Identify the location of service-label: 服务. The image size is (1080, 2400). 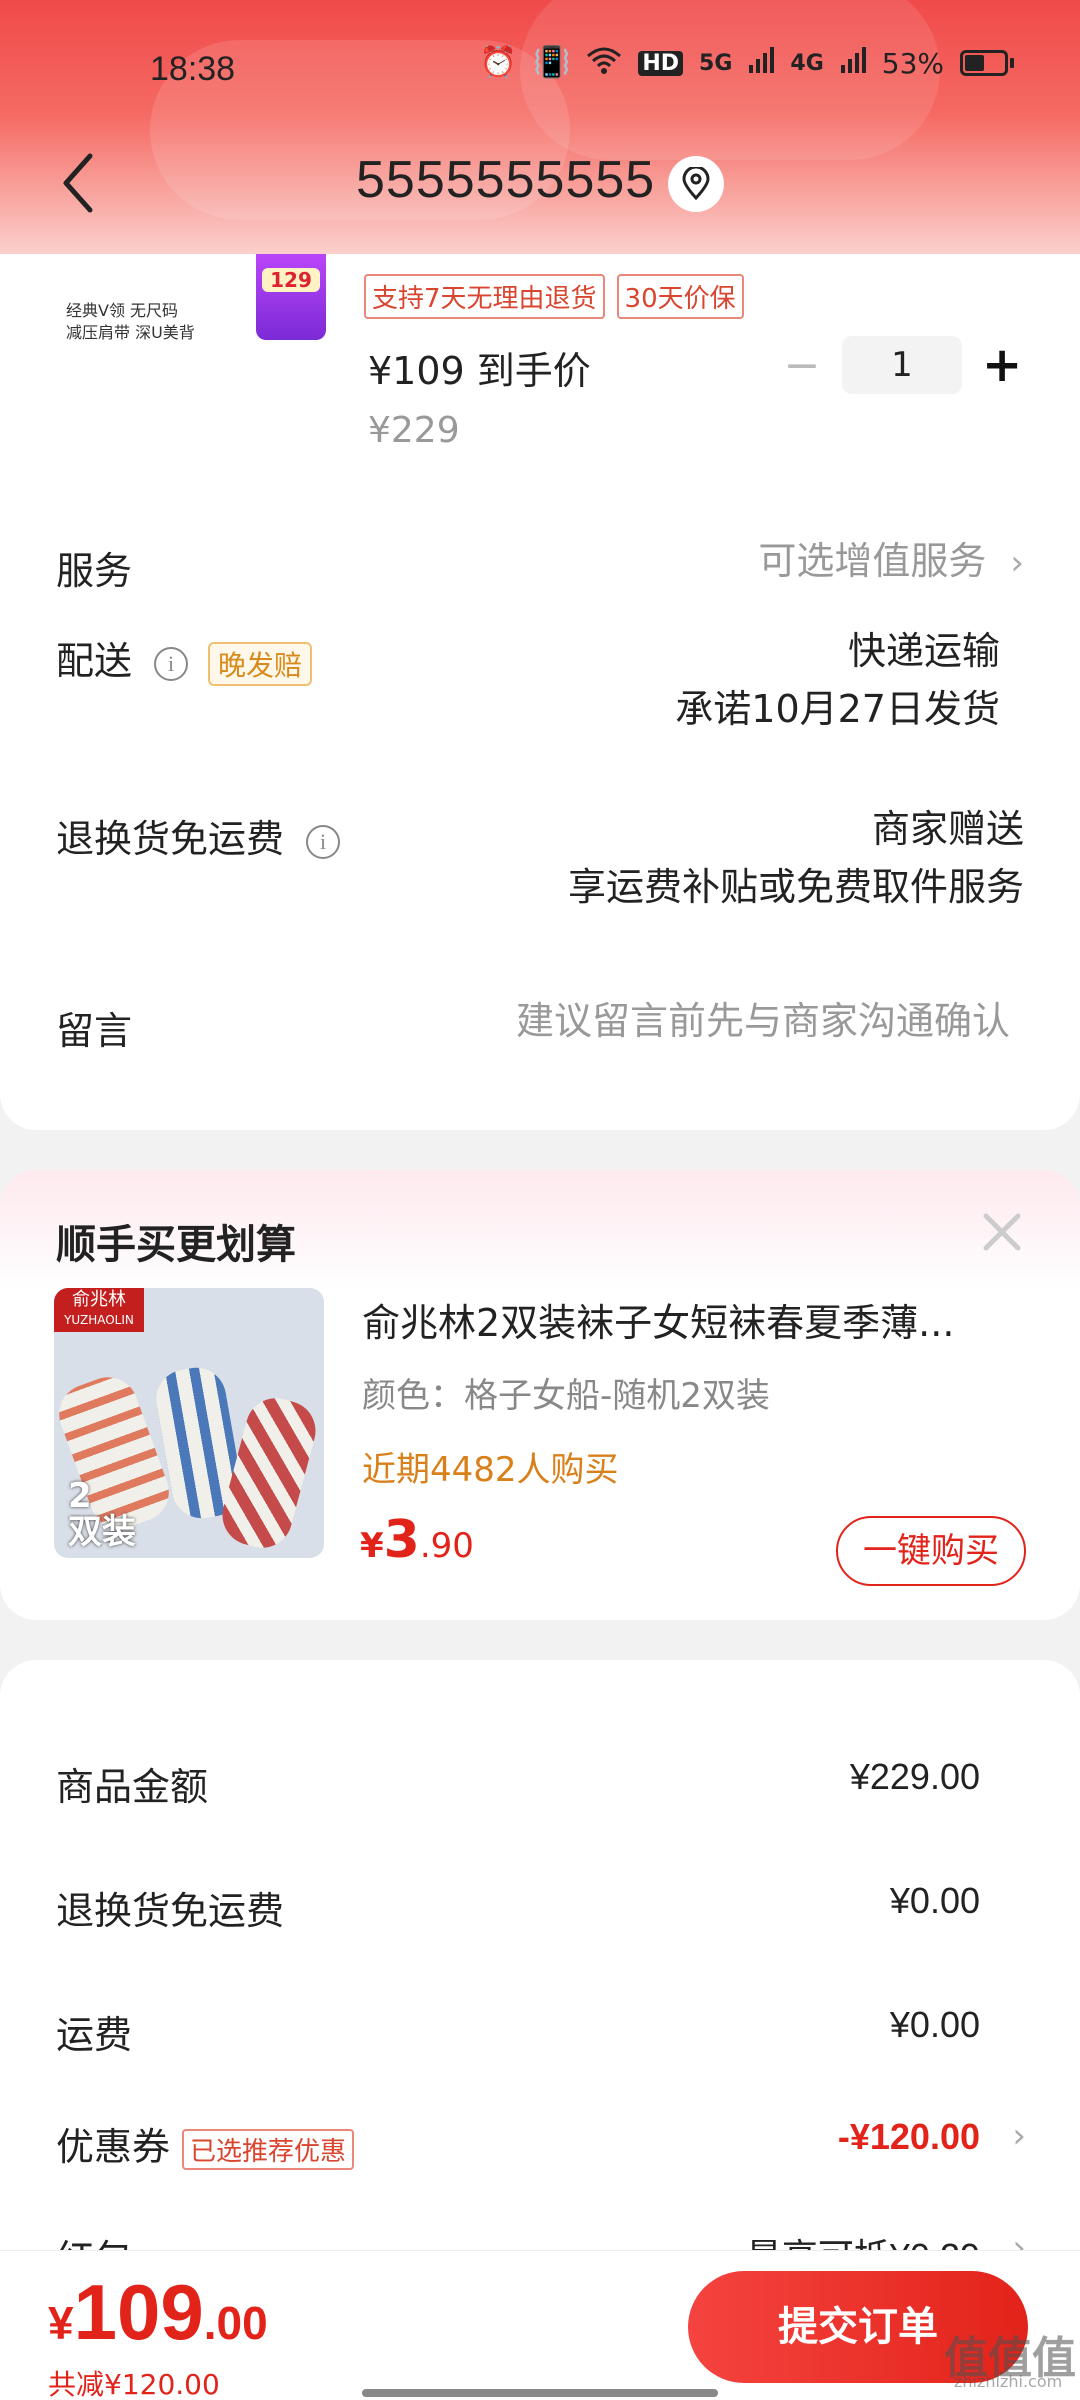
(94, 571).